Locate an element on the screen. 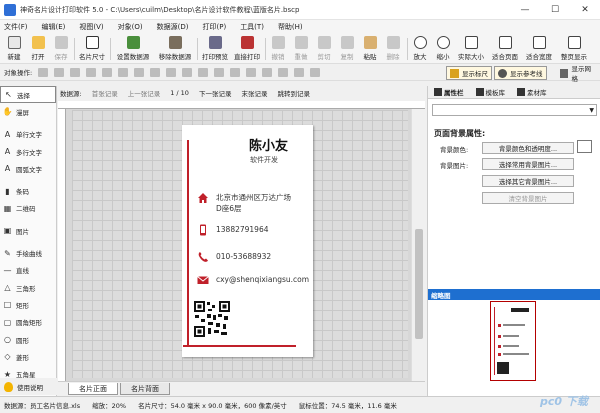 The width and height of the screenshot is (600, 413). tool-rounded-rectangle: ▢ 圆角矩形 is located at coordinates (28, 322).